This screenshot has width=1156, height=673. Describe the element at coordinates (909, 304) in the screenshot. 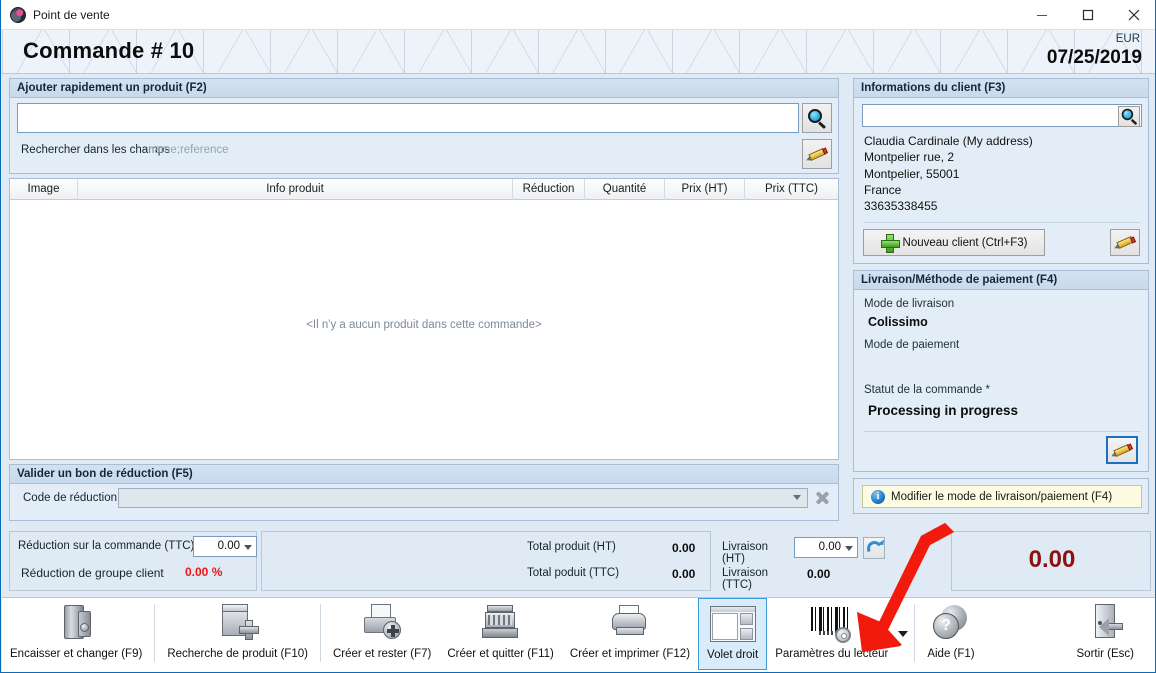

I see `delivery-mode-label: Mode de livraison` at that location.